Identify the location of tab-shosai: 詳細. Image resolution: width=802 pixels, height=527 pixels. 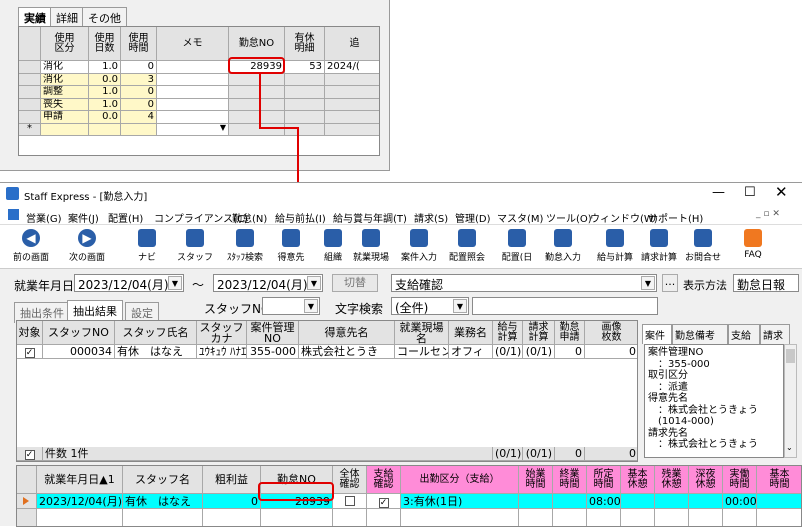
(67, 17).